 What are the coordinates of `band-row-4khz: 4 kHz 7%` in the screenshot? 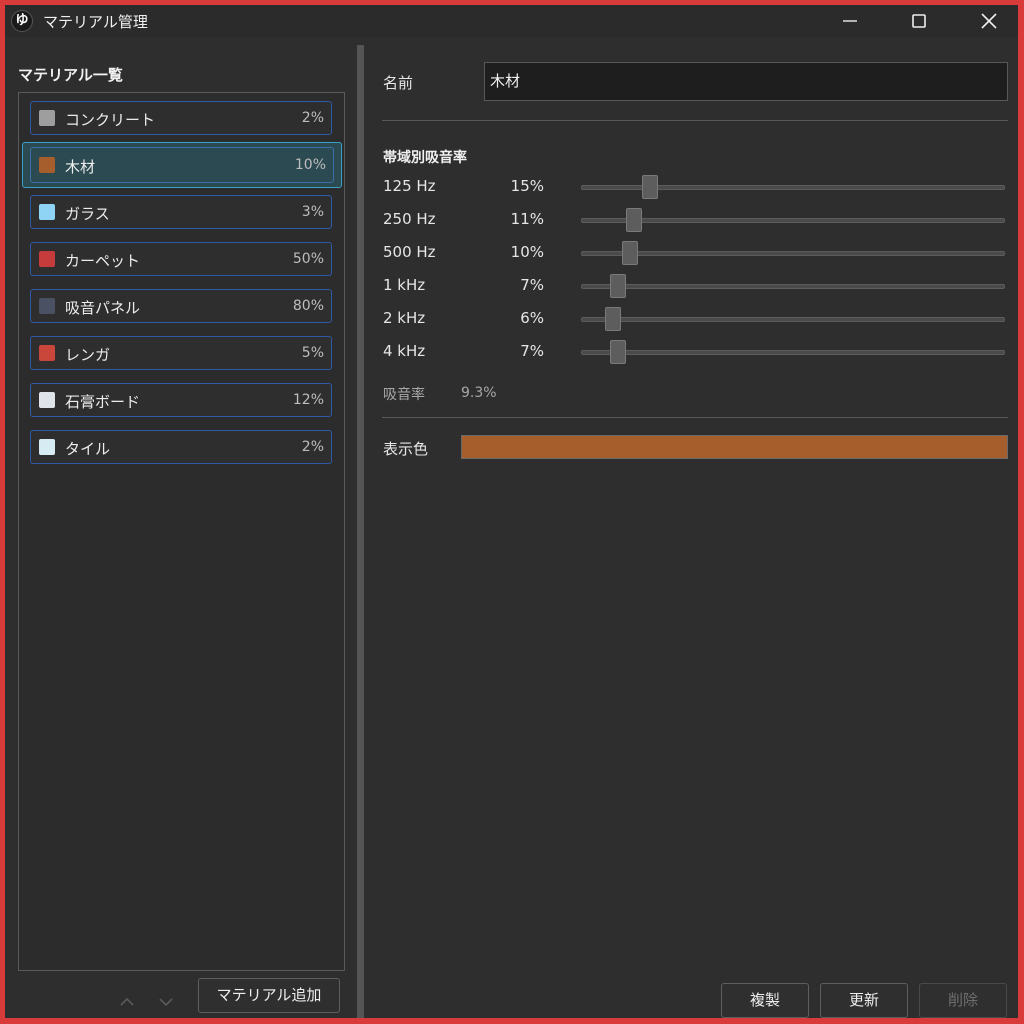 It's located at (691, 354).